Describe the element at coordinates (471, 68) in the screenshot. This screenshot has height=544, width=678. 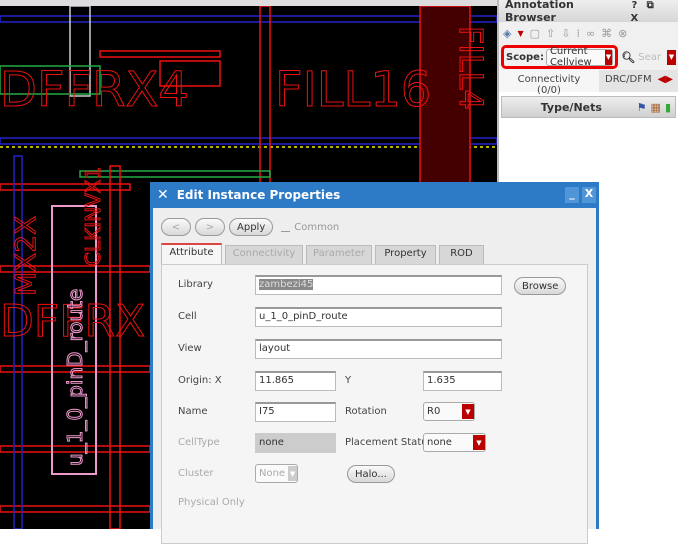
I see `layout-label: FILL4` at that location.